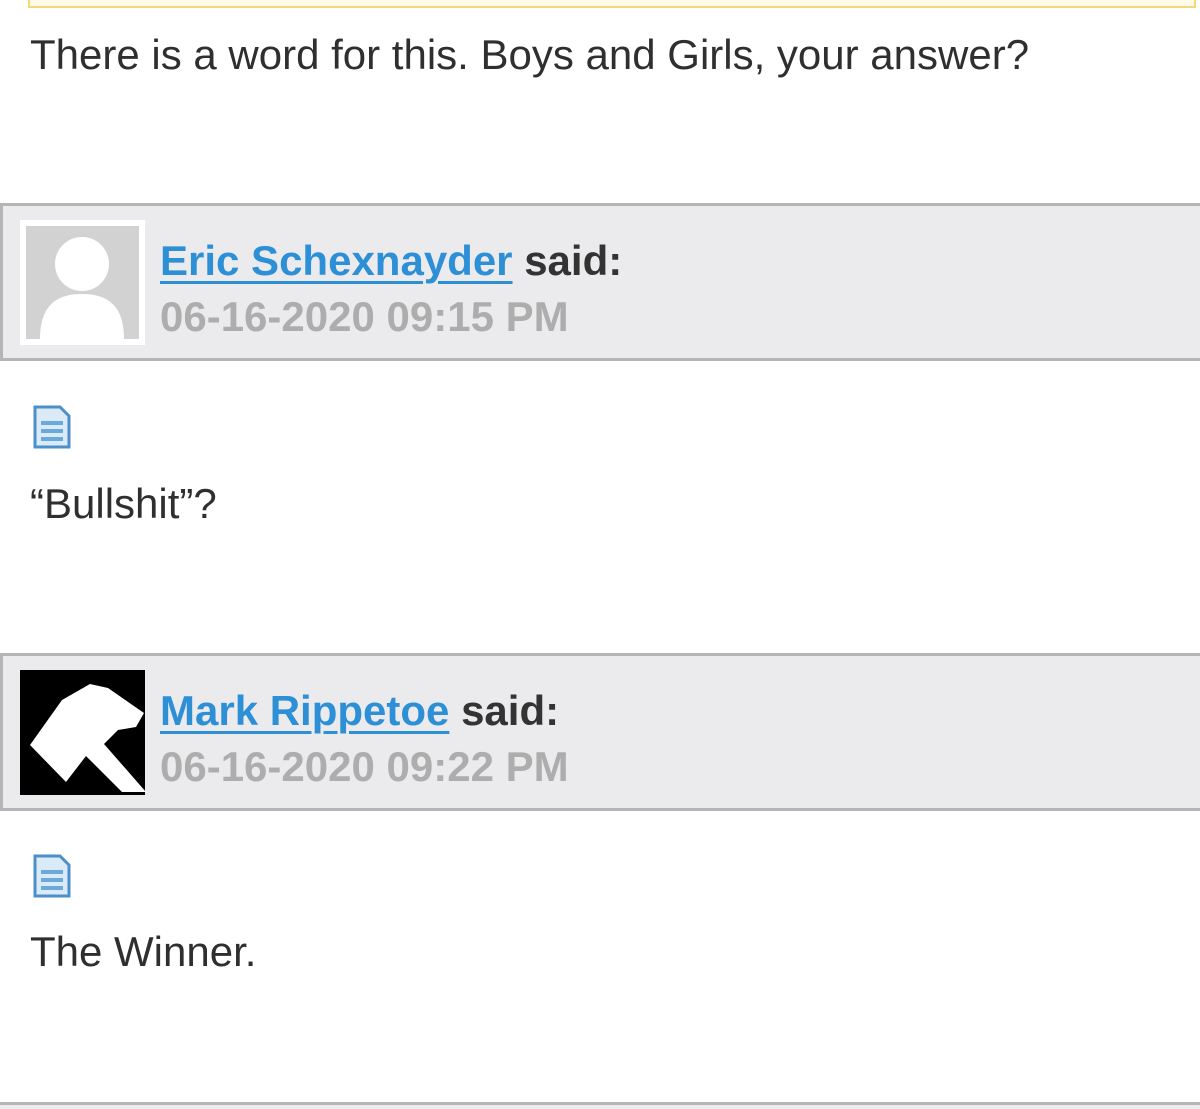 The width and height of the screenshot is (1200, 1109). I want to click on author-link: Mark Rippetoe, so click(304, 710).